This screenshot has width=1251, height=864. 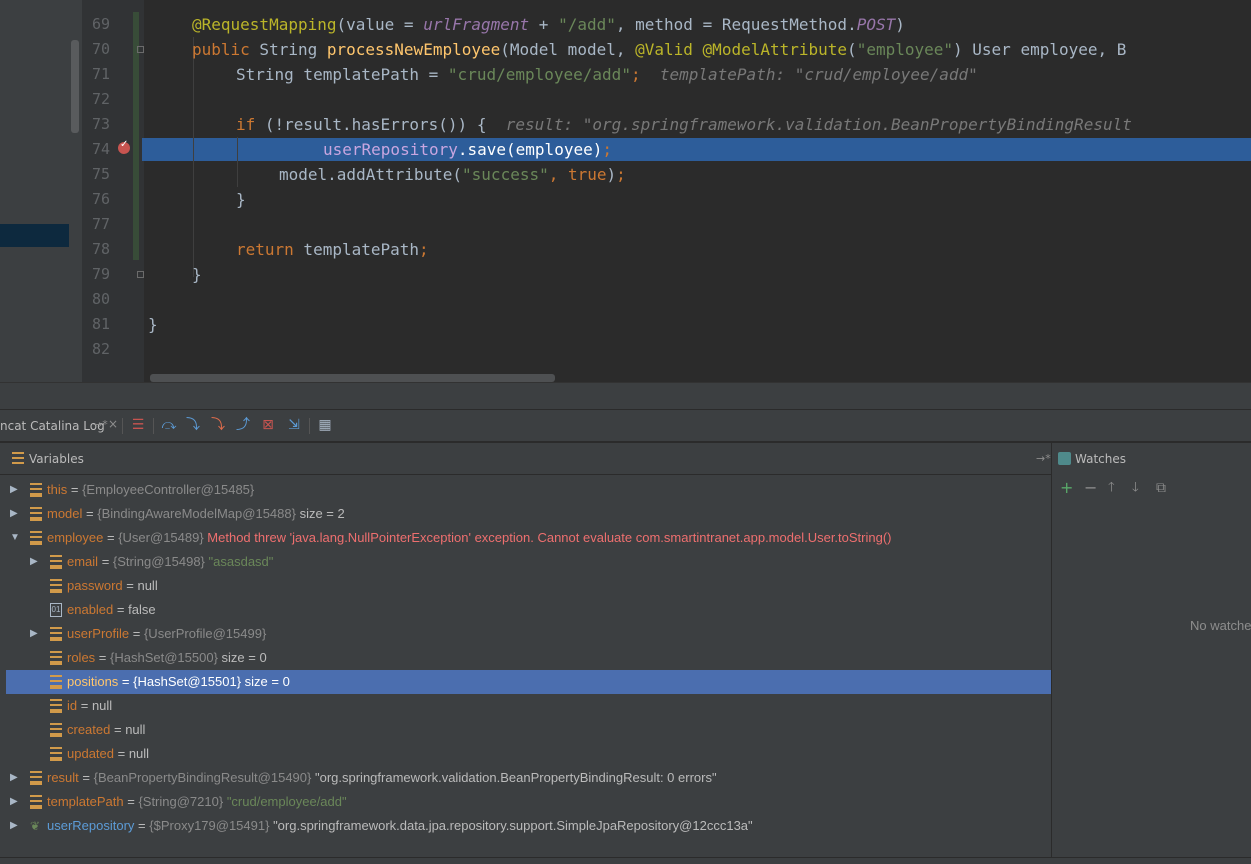 What do you see at coordinates (124, 146) in the screenshot?
I see `breakpoint-icon` at bounding box center [124, 146].